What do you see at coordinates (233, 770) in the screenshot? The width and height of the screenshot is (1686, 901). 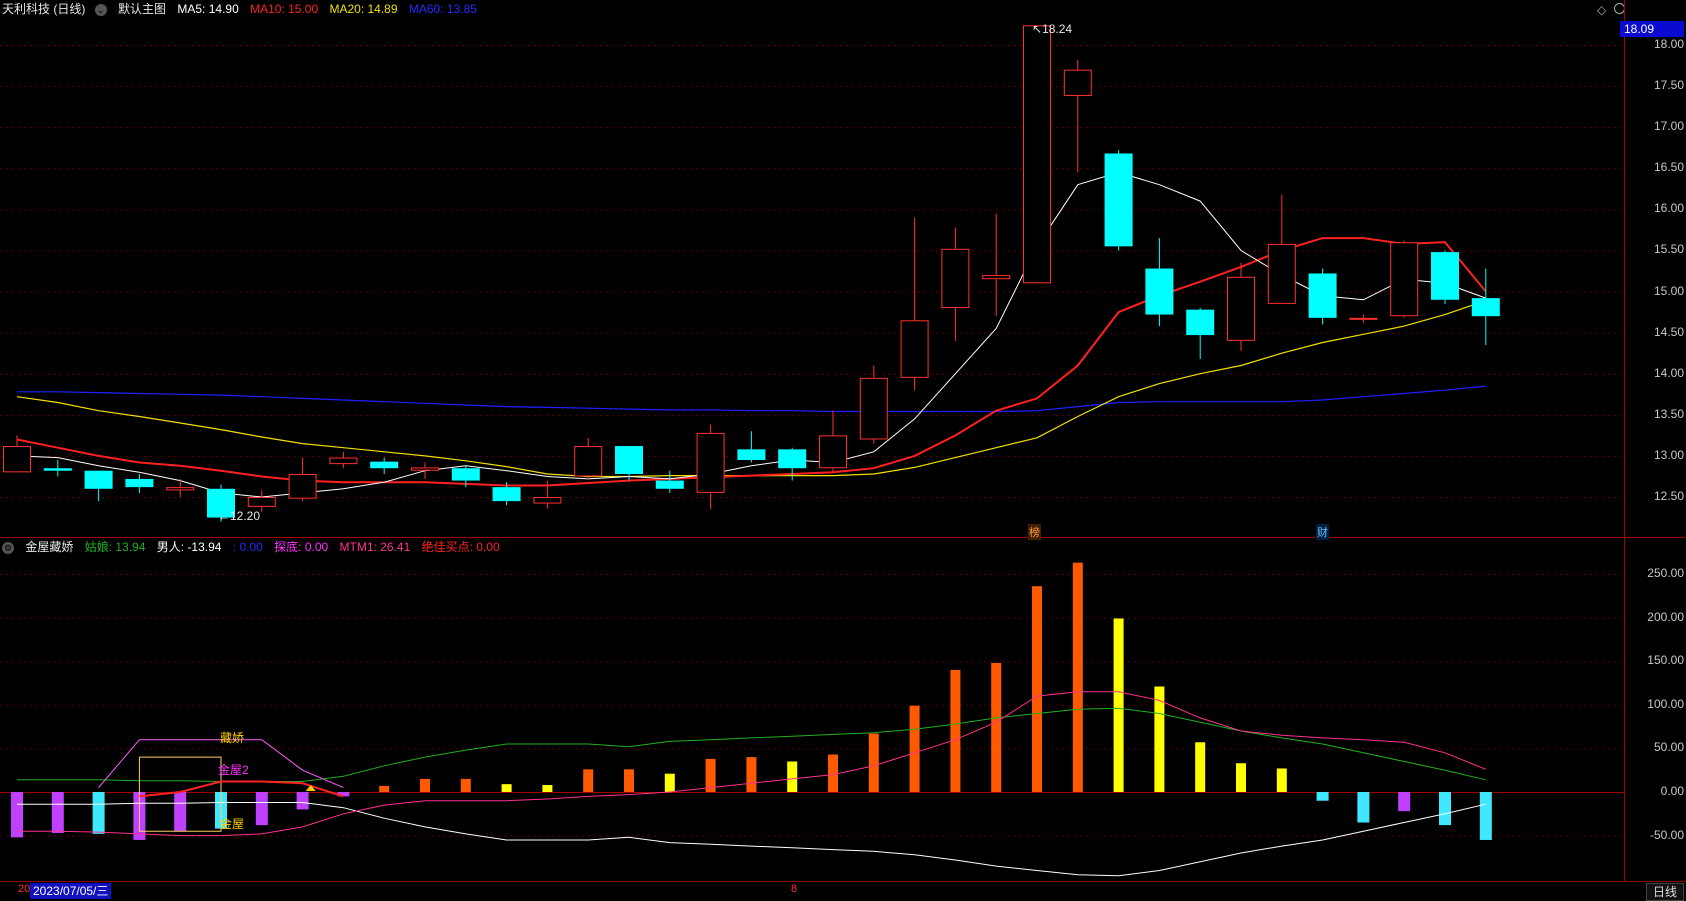 I see `jinwu2-label: 金屋2` at bounding box center [233, 770].